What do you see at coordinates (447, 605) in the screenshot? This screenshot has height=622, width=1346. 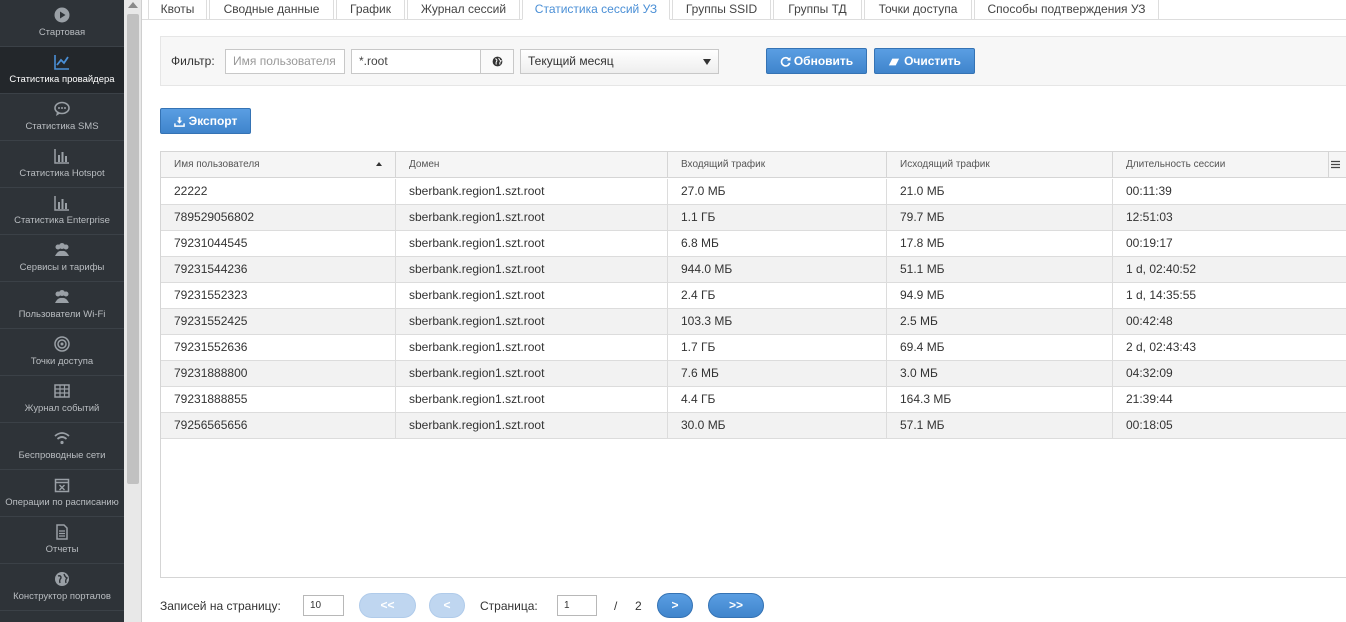 I see `prev-page-button: <` at bounding box center [447, 605].